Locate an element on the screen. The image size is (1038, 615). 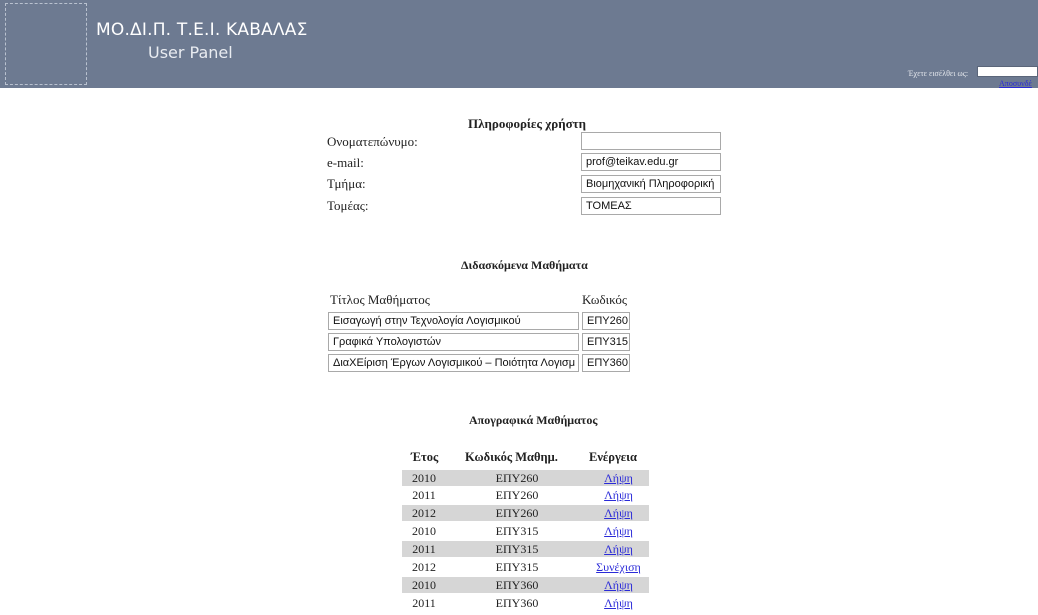
table-row: 2011 ΕΠΥ315 Λήψη is located at coordinates (525, 549).